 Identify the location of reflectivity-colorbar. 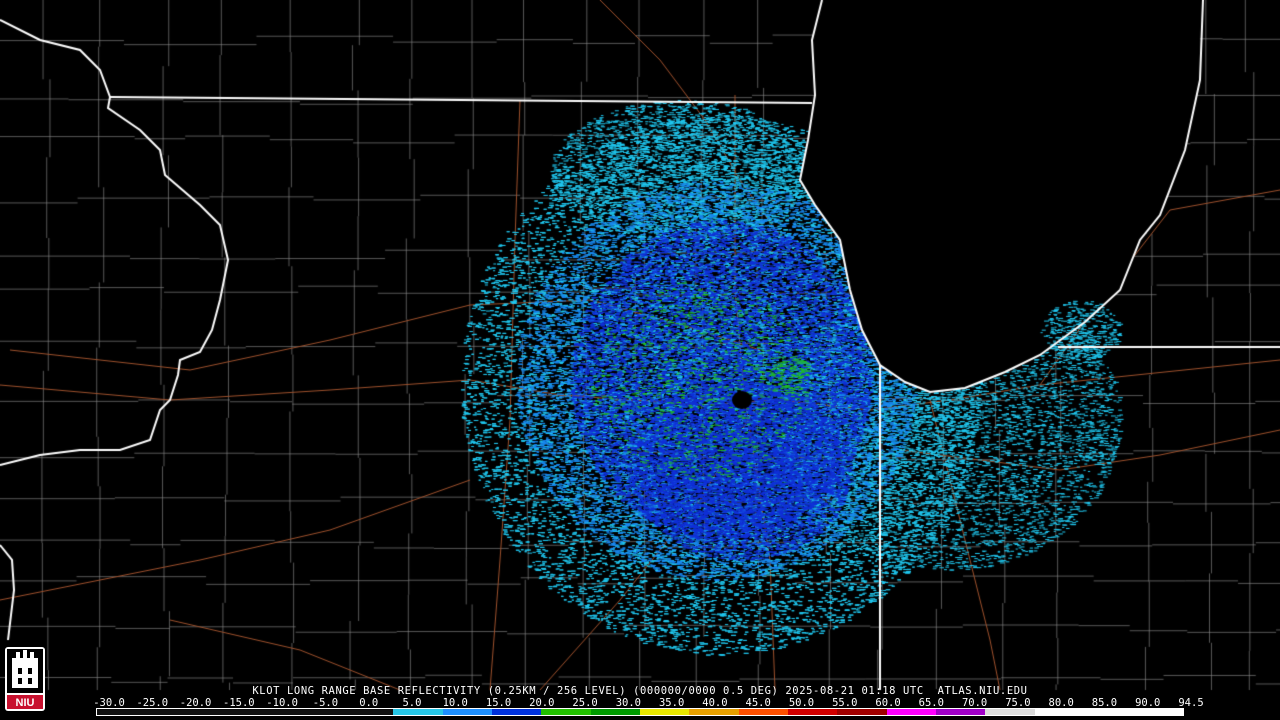
(640, 712).